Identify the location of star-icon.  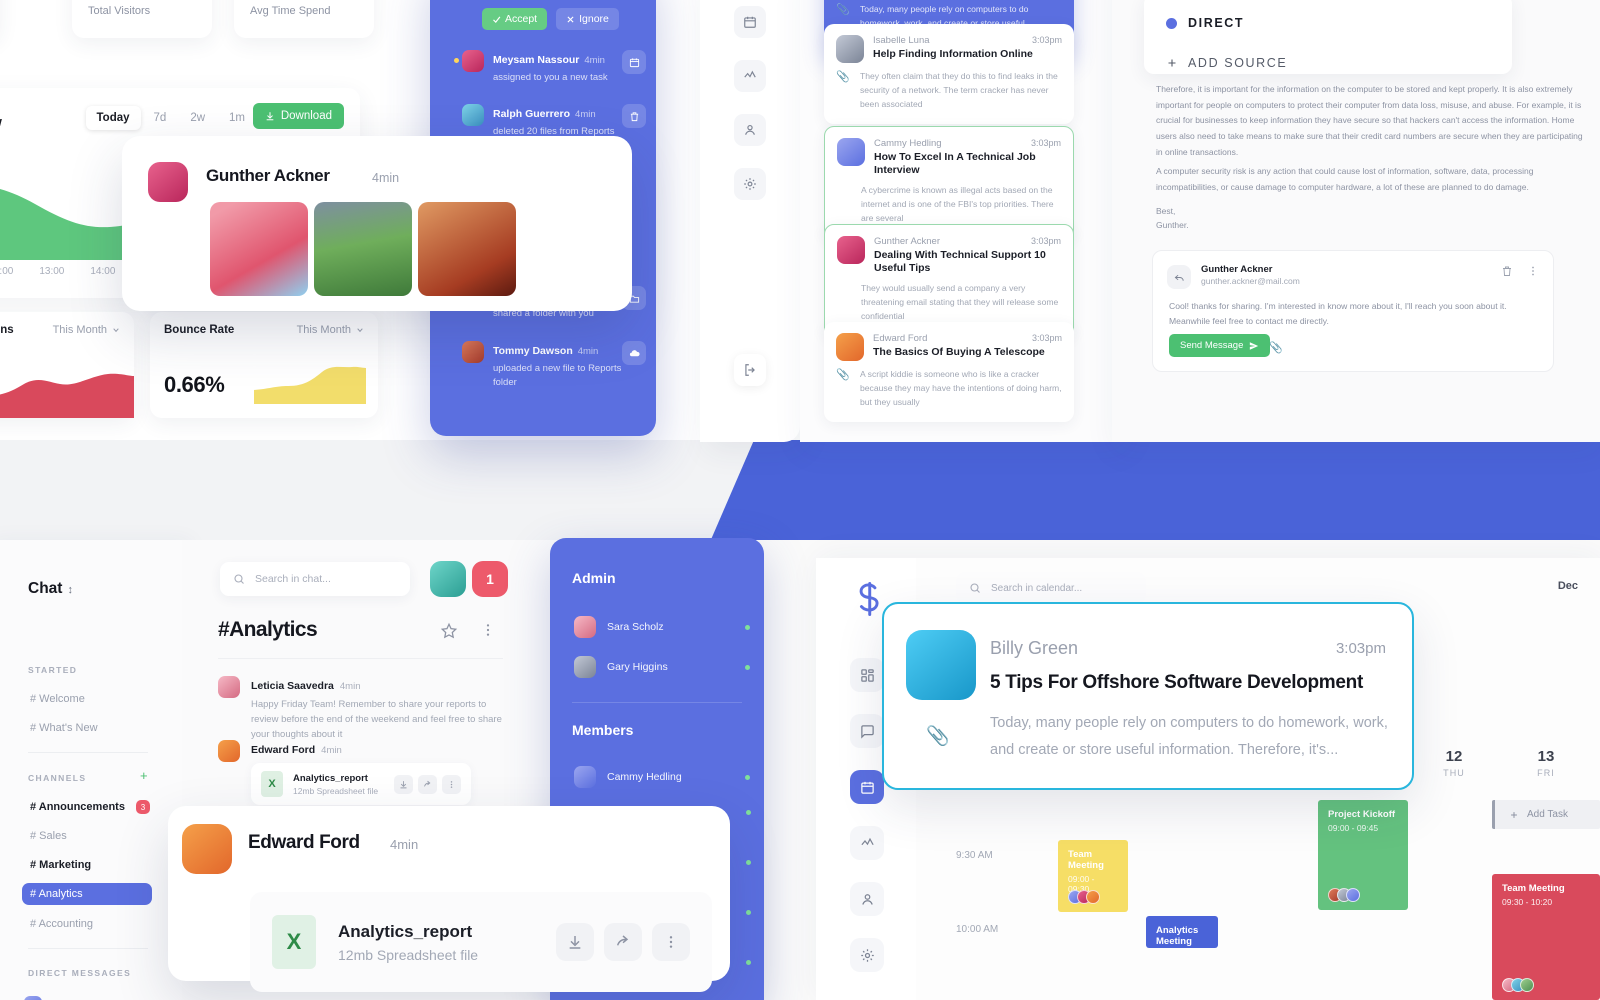
(449, 633).